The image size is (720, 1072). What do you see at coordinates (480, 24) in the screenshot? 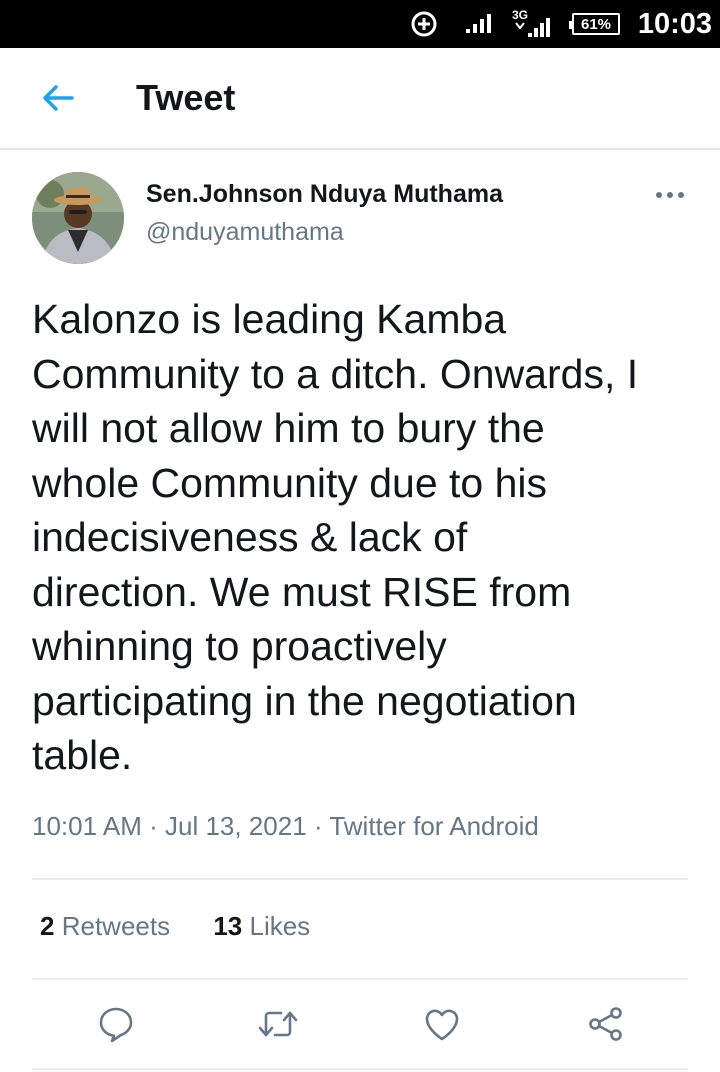
I see `signal-icon` at bounding box center [480, 24].